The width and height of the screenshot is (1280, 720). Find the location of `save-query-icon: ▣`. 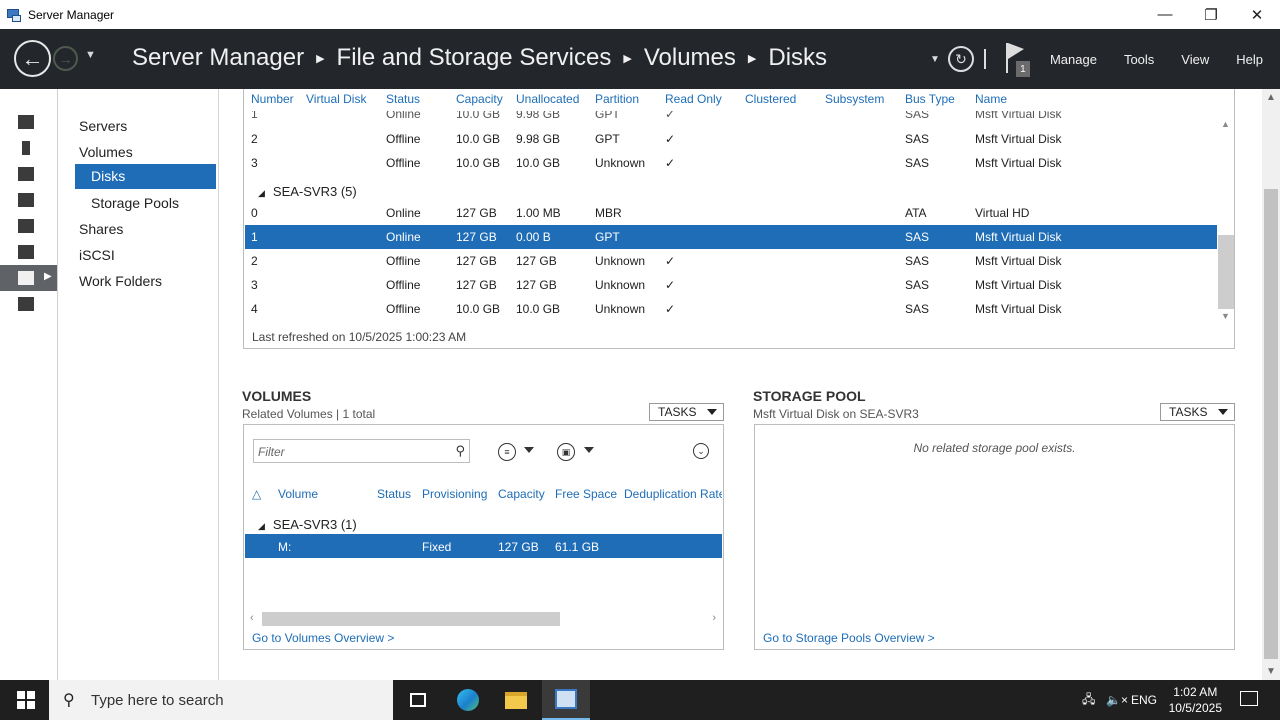

save-query-icon: ▣ is located at coordinates (566, 452).